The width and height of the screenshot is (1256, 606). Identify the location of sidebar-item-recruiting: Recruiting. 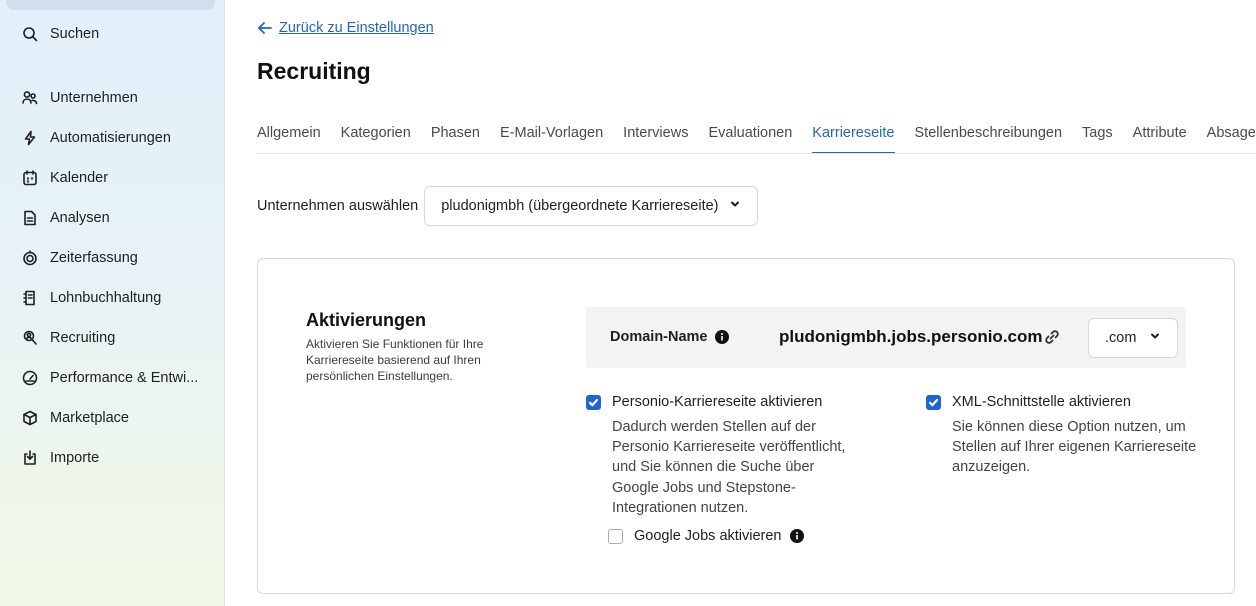
(68, 338).